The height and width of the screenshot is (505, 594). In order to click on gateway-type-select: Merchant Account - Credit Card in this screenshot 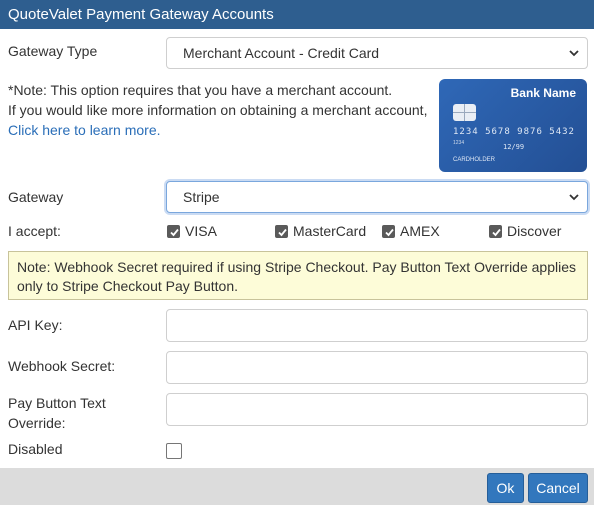, I will do `click(377, 53)`.